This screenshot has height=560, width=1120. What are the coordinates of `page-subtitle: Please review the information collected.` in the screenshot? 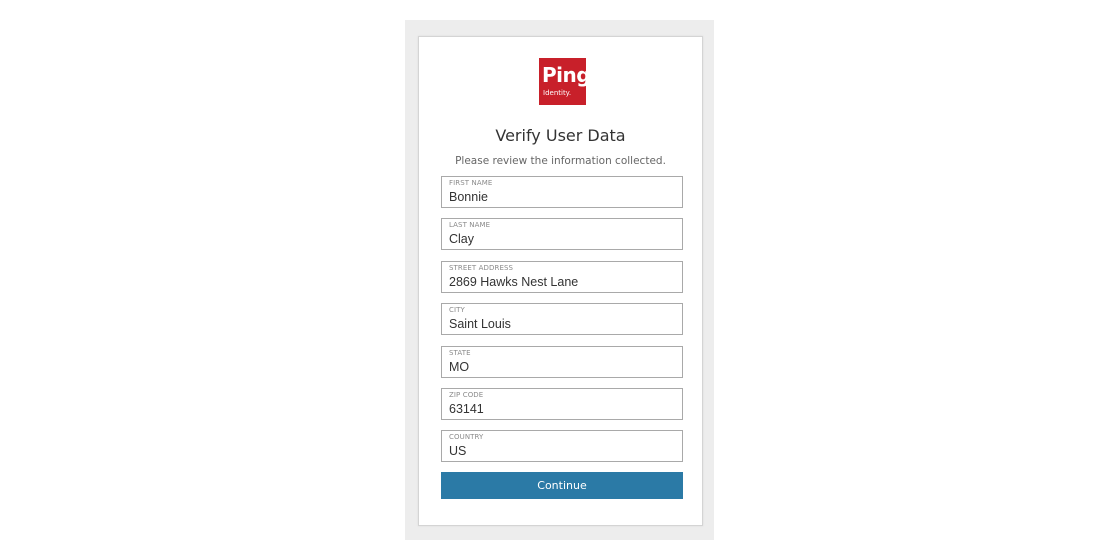 It's located at (560, 161).